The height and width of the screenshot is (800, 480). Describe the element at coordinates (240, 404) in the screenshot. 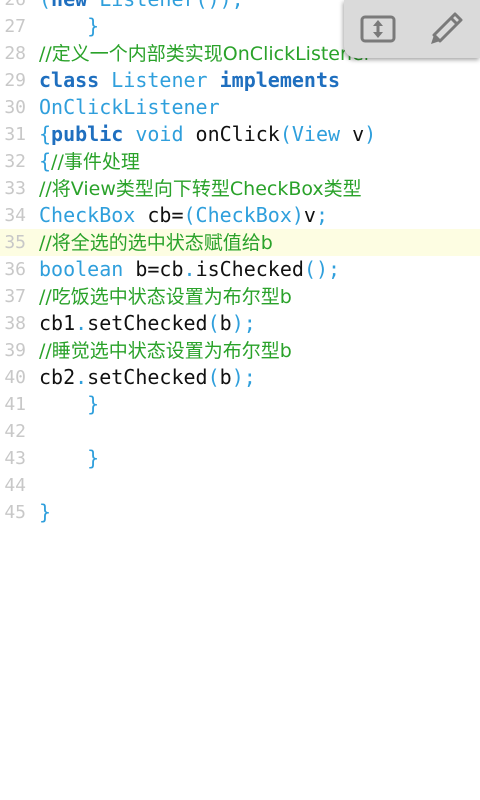

I see `code-line: 41 }` at that location.